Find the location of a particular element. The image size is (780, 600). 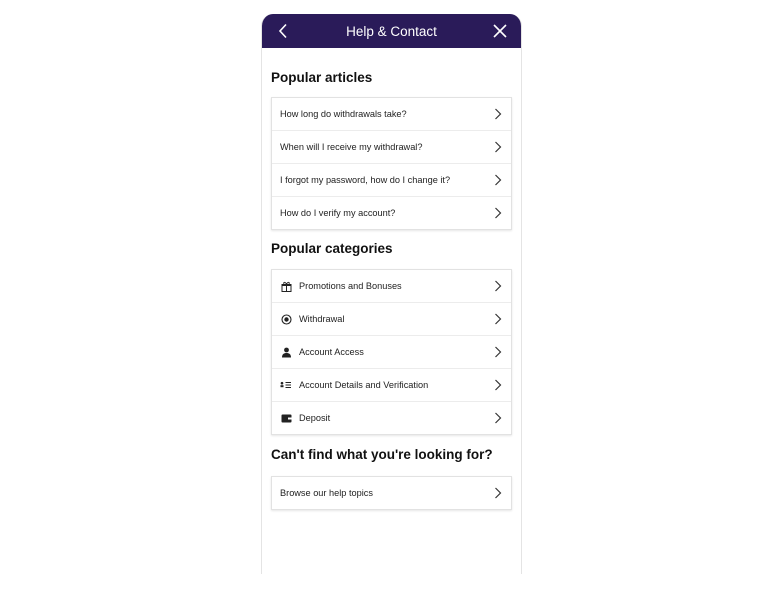

header-bar: Help & Contact is located at coordinates (391, 31).